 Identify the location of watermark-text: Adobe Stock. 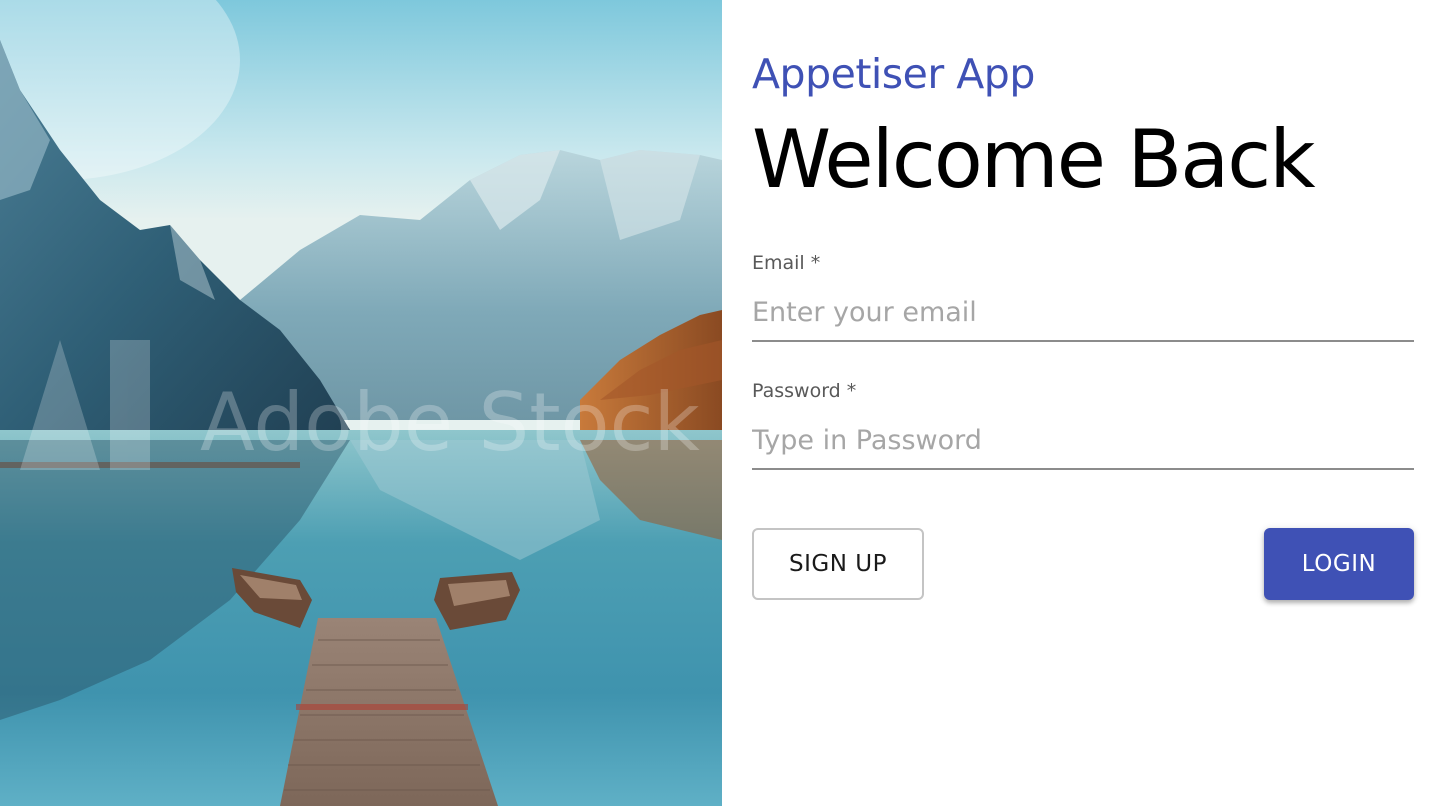
(450, 422).